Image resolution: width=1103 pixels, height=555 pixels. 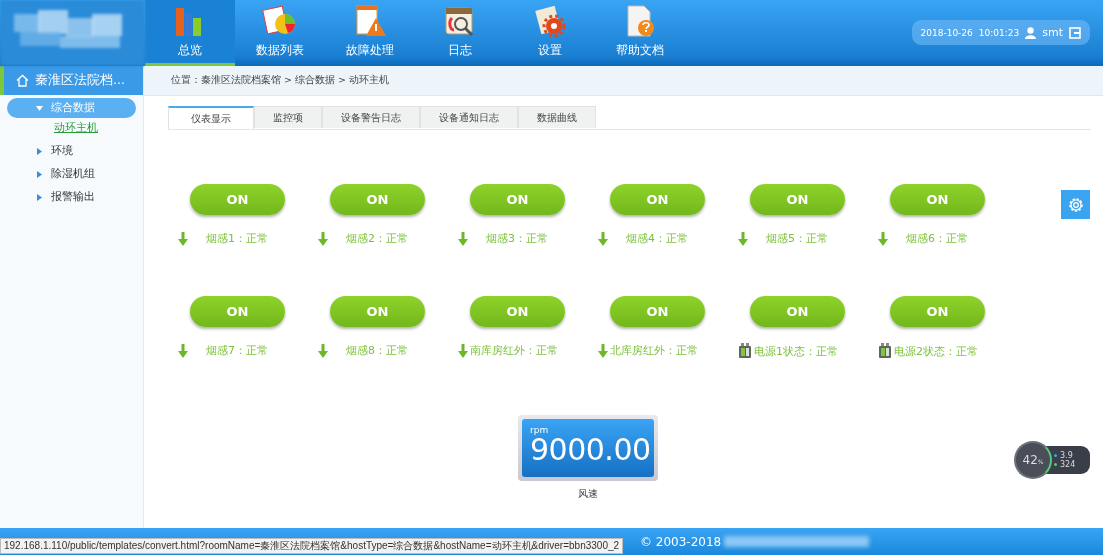 What do you see at coordinates (1052, 32) in the screenshot?
I see `username: smt` at bounding box center [1052, 32].